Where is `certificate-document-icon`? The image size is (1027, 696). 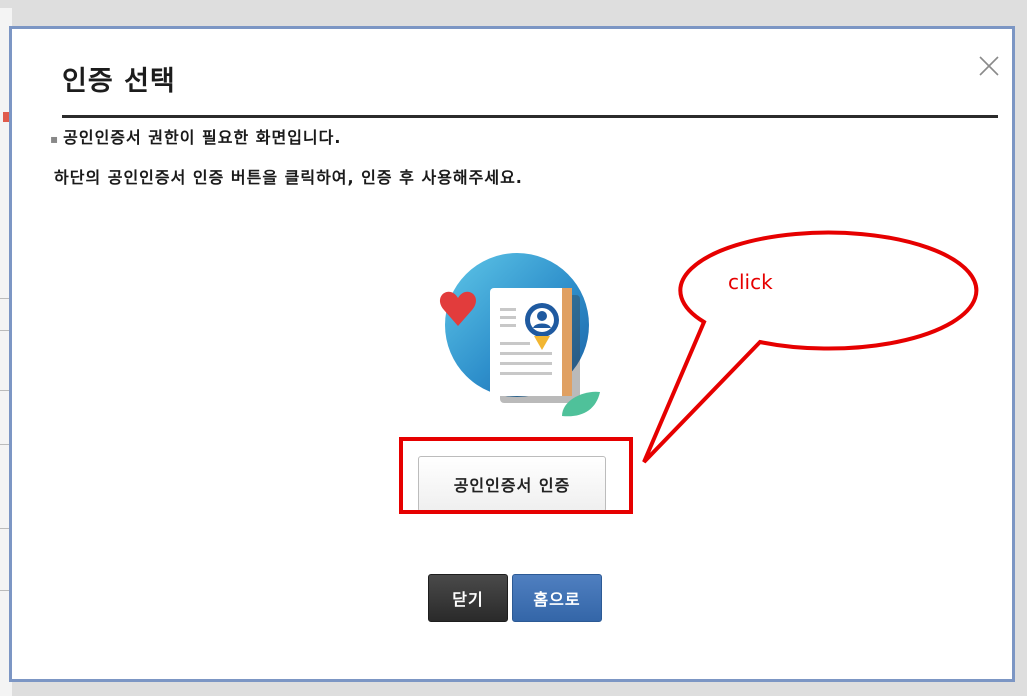 certificate-document-icon is located at coordinates (519, 335).